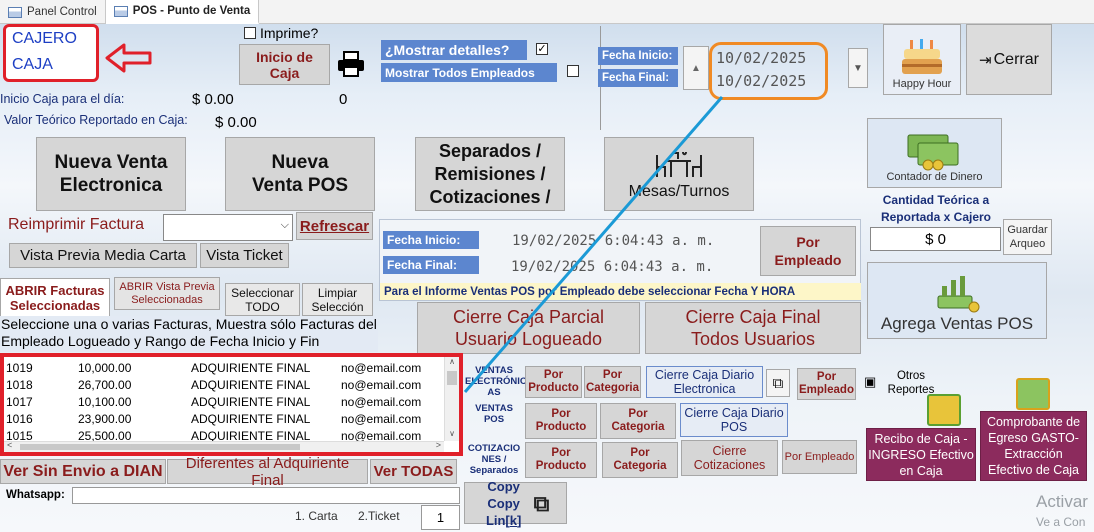 The height and width of the screenshot is (532, 1094). I want to click on cajero-label: CAJERO, so click(44, 38).